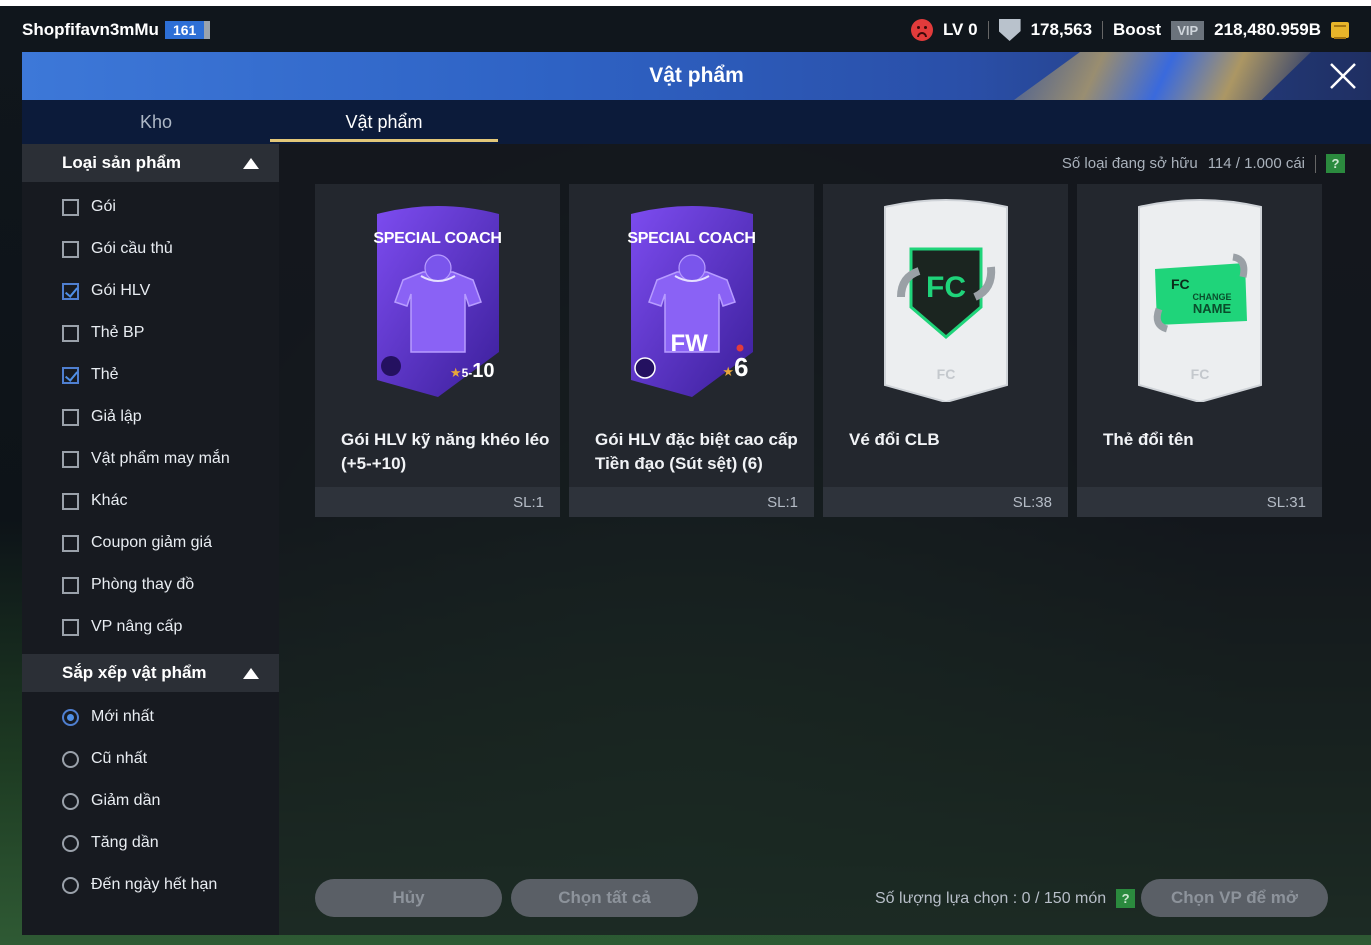 This screenshot has width=1371, height=945. What do you see at coordinates (251, 163) in the screenshot?
I see `collapse-arrow-icon` at bounding box center [251, 163].